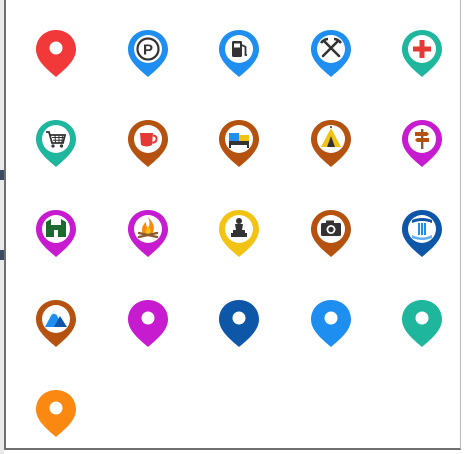 This screenshot has height=454, width=466. I want to click on hospital-pin-icon, so click(422, 53).